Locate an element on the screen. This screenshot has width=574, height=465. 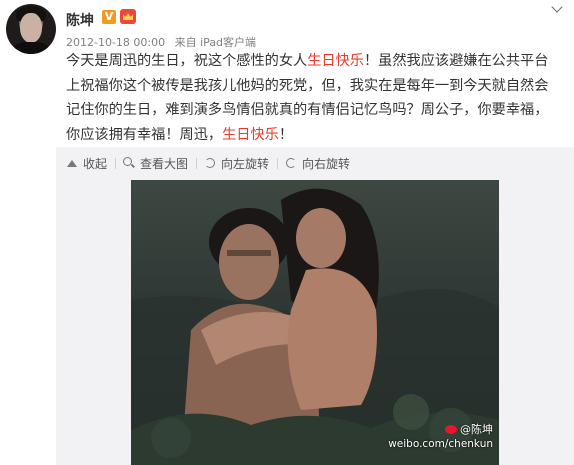
rotate-left-button: 向左旋转 is located at coordinates (236, 163).